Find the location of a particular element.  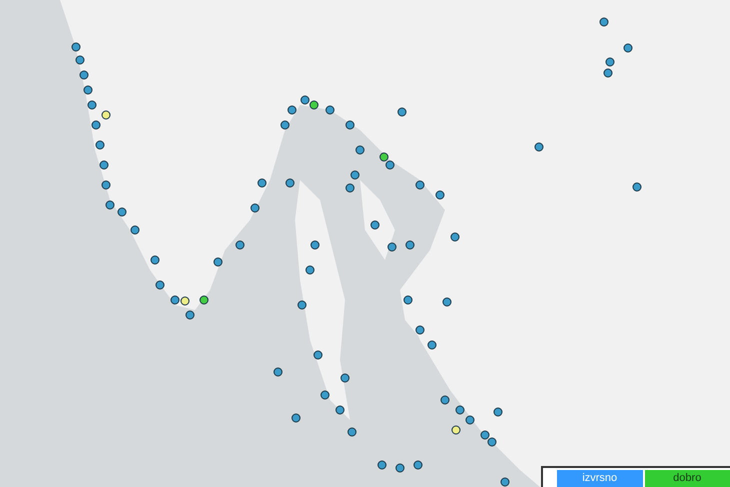

legend-item: izvrsno is located at coordinates (599, 478).